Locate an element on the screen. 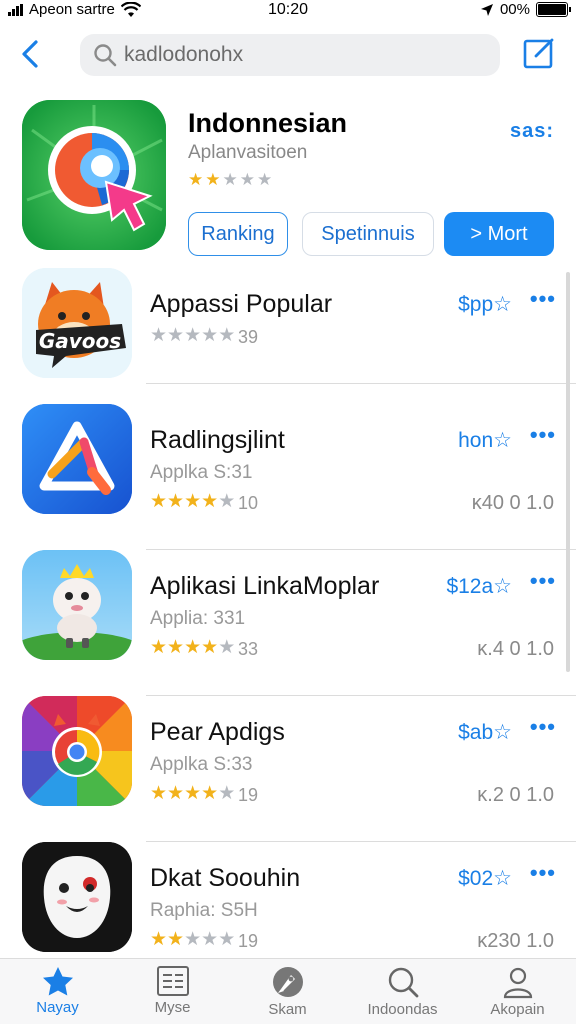 The width and height of the screenshot is (576, 1024). app-size: ᴋ.4 0 1.0 is located at coordinates (515, 649).